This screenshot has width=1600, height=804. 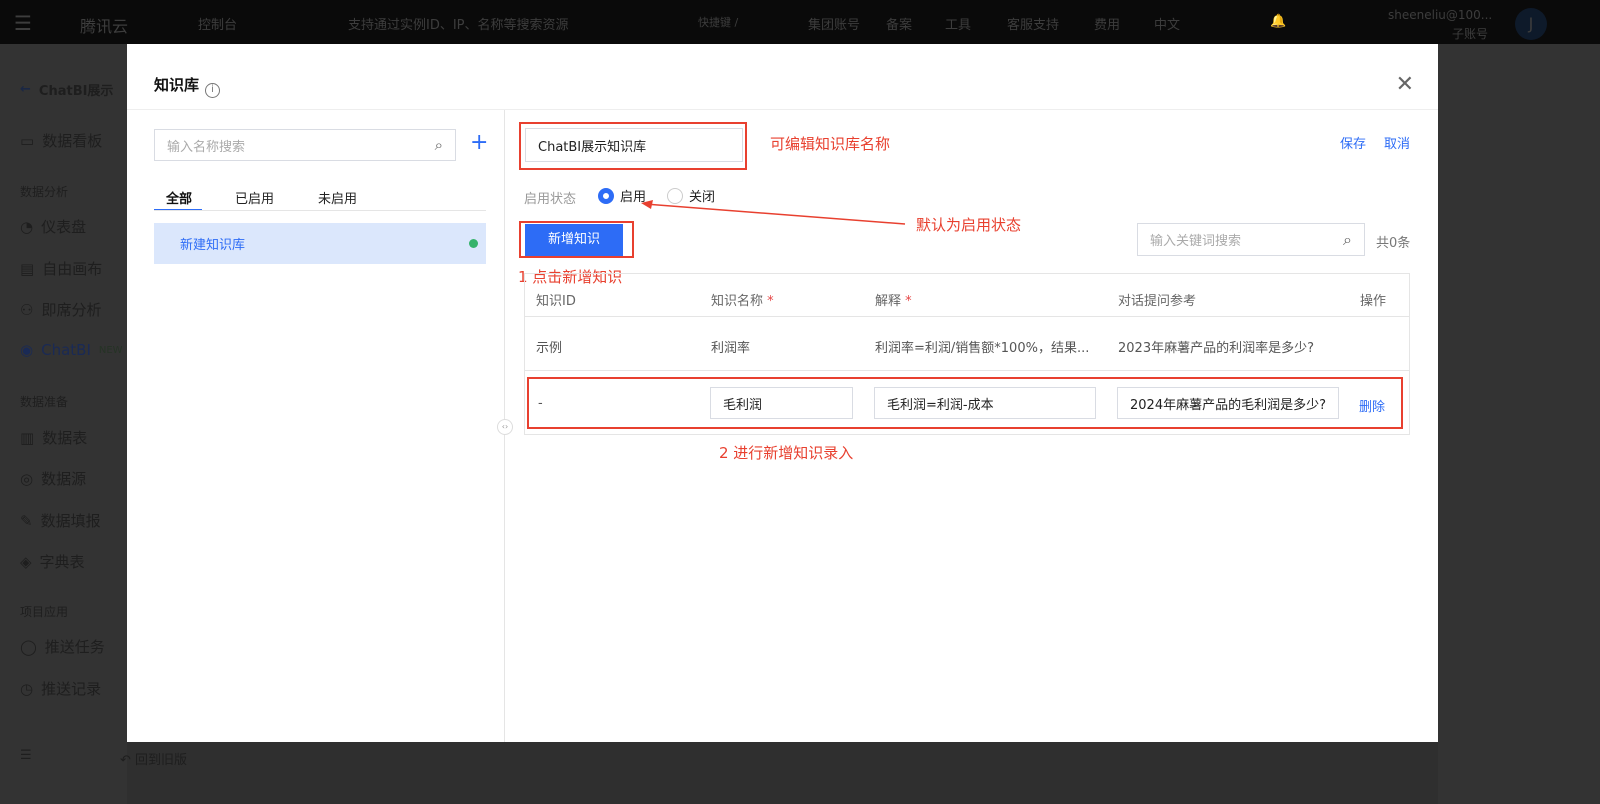 What do you see at coordinates (1196, 241) in the screenshot?
I see `placeholder: 输入关键词搜索` at bounding box center [1196, 241].